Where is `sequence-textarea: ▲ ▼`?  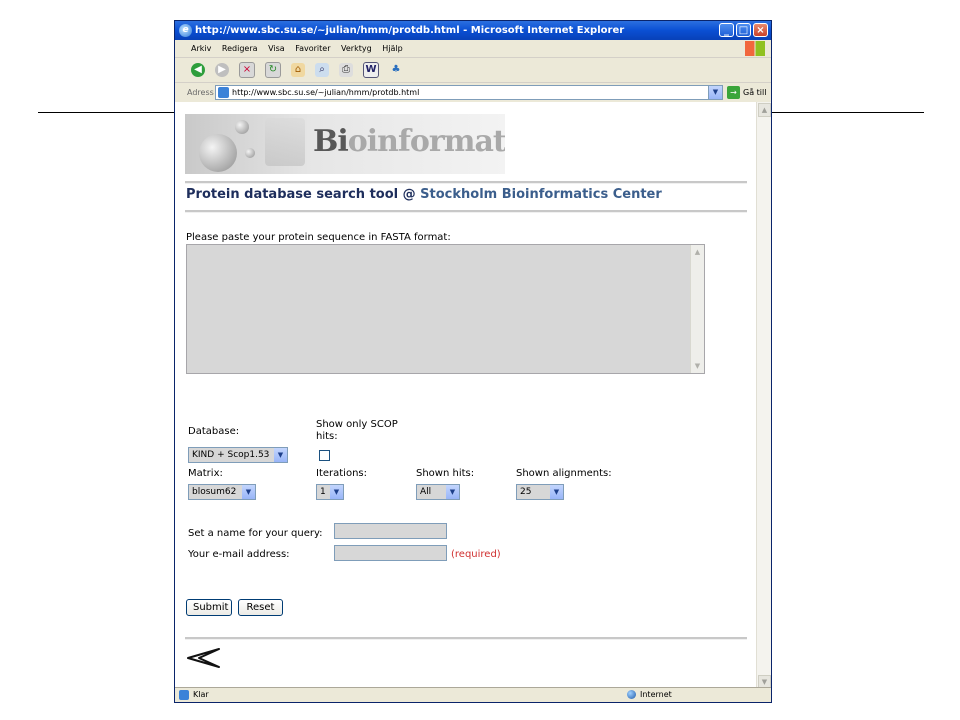
sequence-textarea: ▲ ▼ is located at coordinates (445, 309).